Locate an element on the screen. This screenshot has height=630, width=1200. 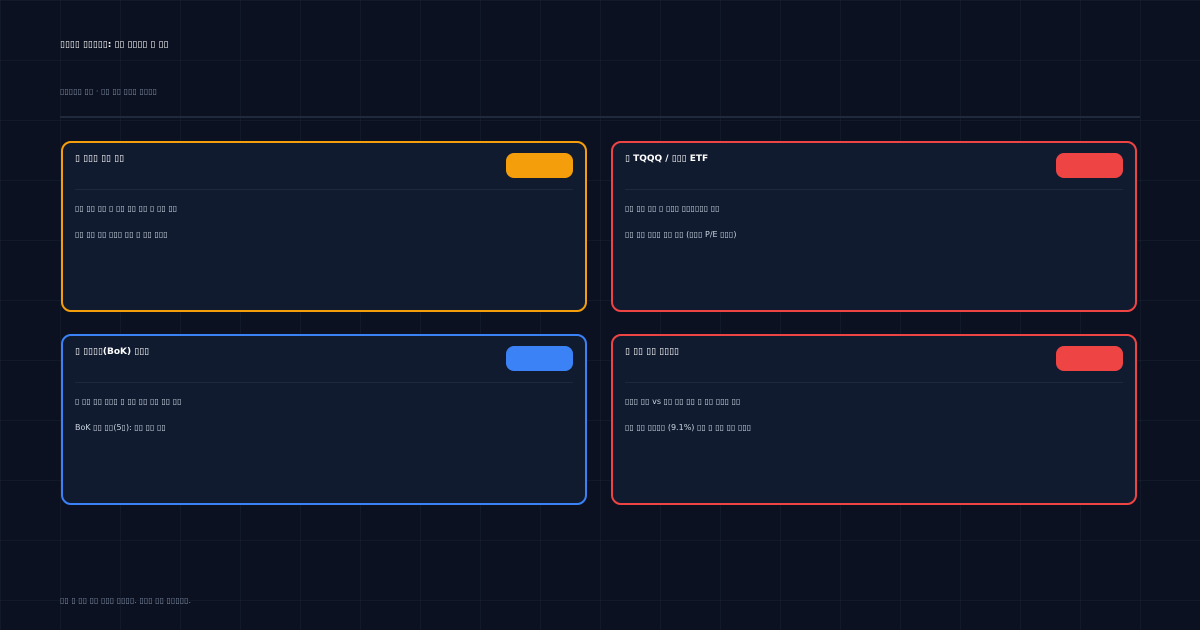
card-text: ▯▯ ▯▯ ▯▯ ▯▯▯ ▯▯ ▯ ▯▯ ▯▯▯ is located at coordinates (121, 234).